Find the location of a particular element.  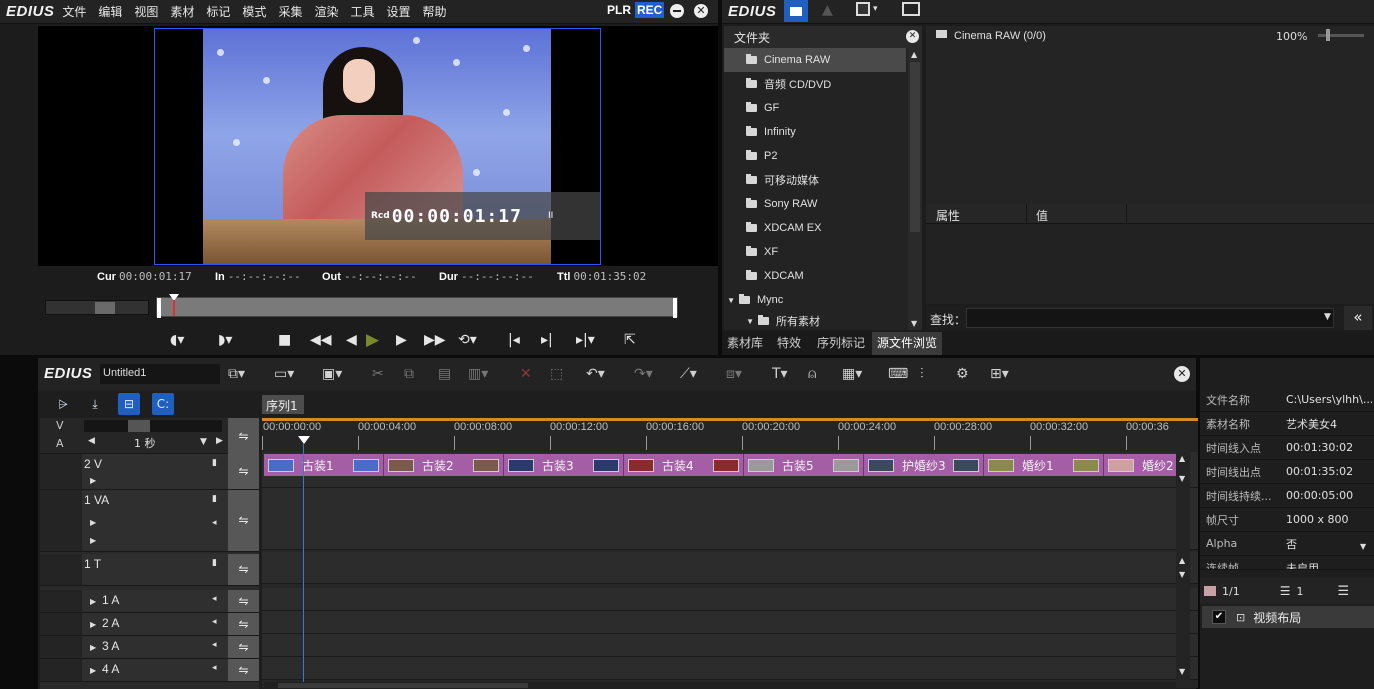

view-mode-icon is located at coordinates (863, 9).